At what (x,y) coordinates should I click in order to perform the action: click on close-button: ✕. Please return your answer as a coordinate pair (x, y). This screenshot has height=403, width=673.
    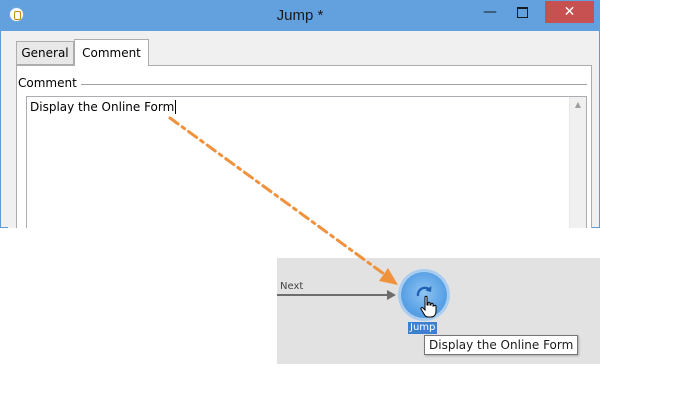
    Looking at the image, I should click on (569, 12).